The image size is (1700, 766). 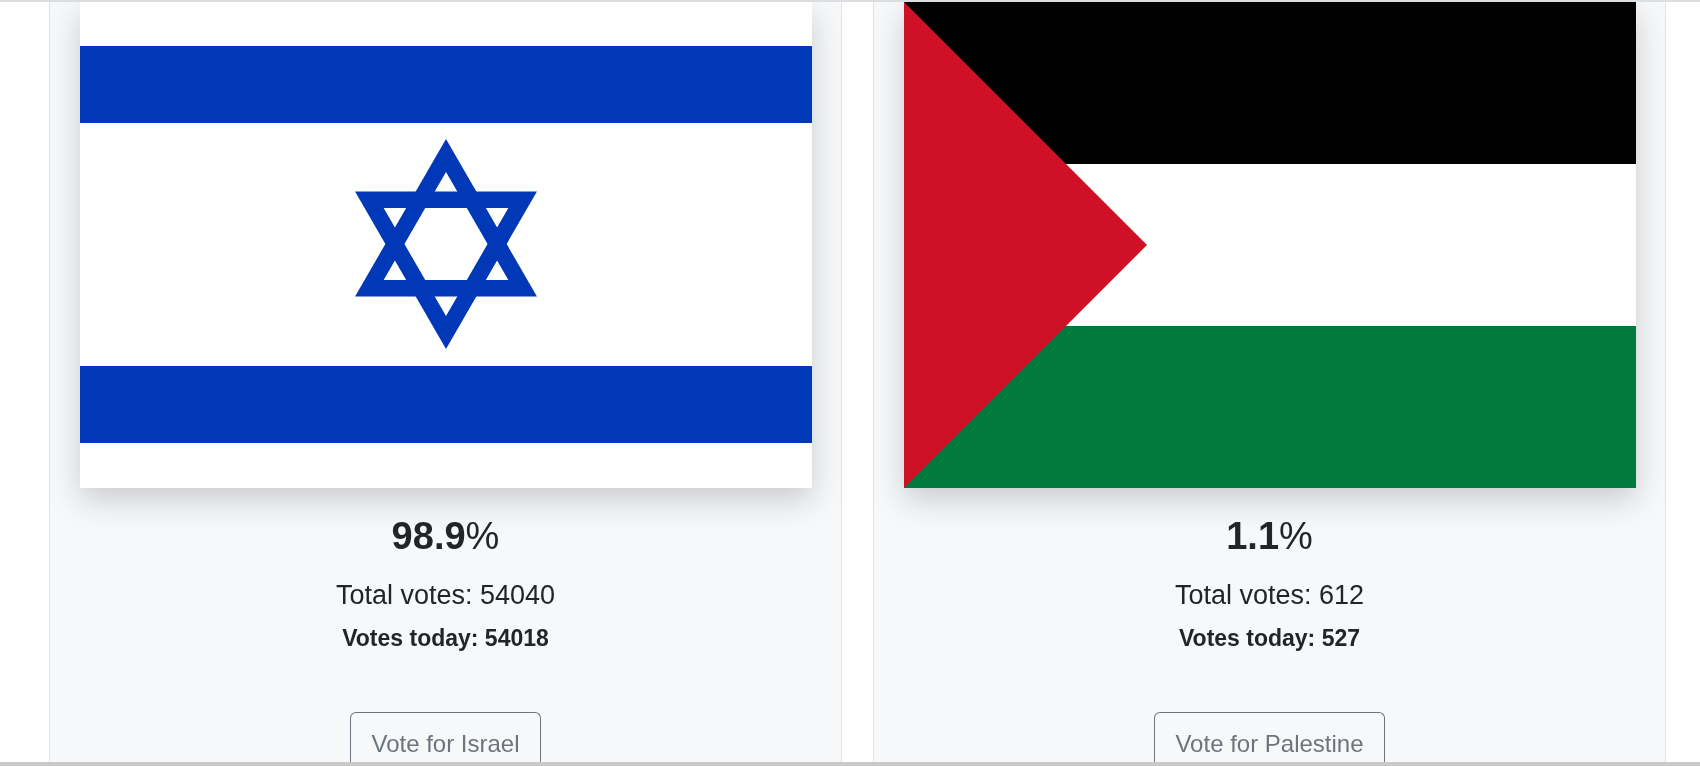 What do you see at coordinates (445, 638) in the screenshot?
I see `votes-today-text: Votes today: 54018` at bounding box center [445, 638].